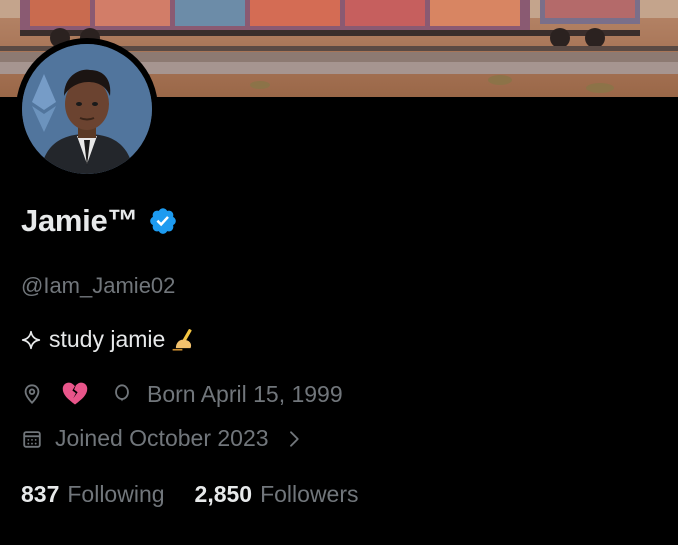 The image size is (678, 545). I want to click on avatar-image, so click(87, 109).